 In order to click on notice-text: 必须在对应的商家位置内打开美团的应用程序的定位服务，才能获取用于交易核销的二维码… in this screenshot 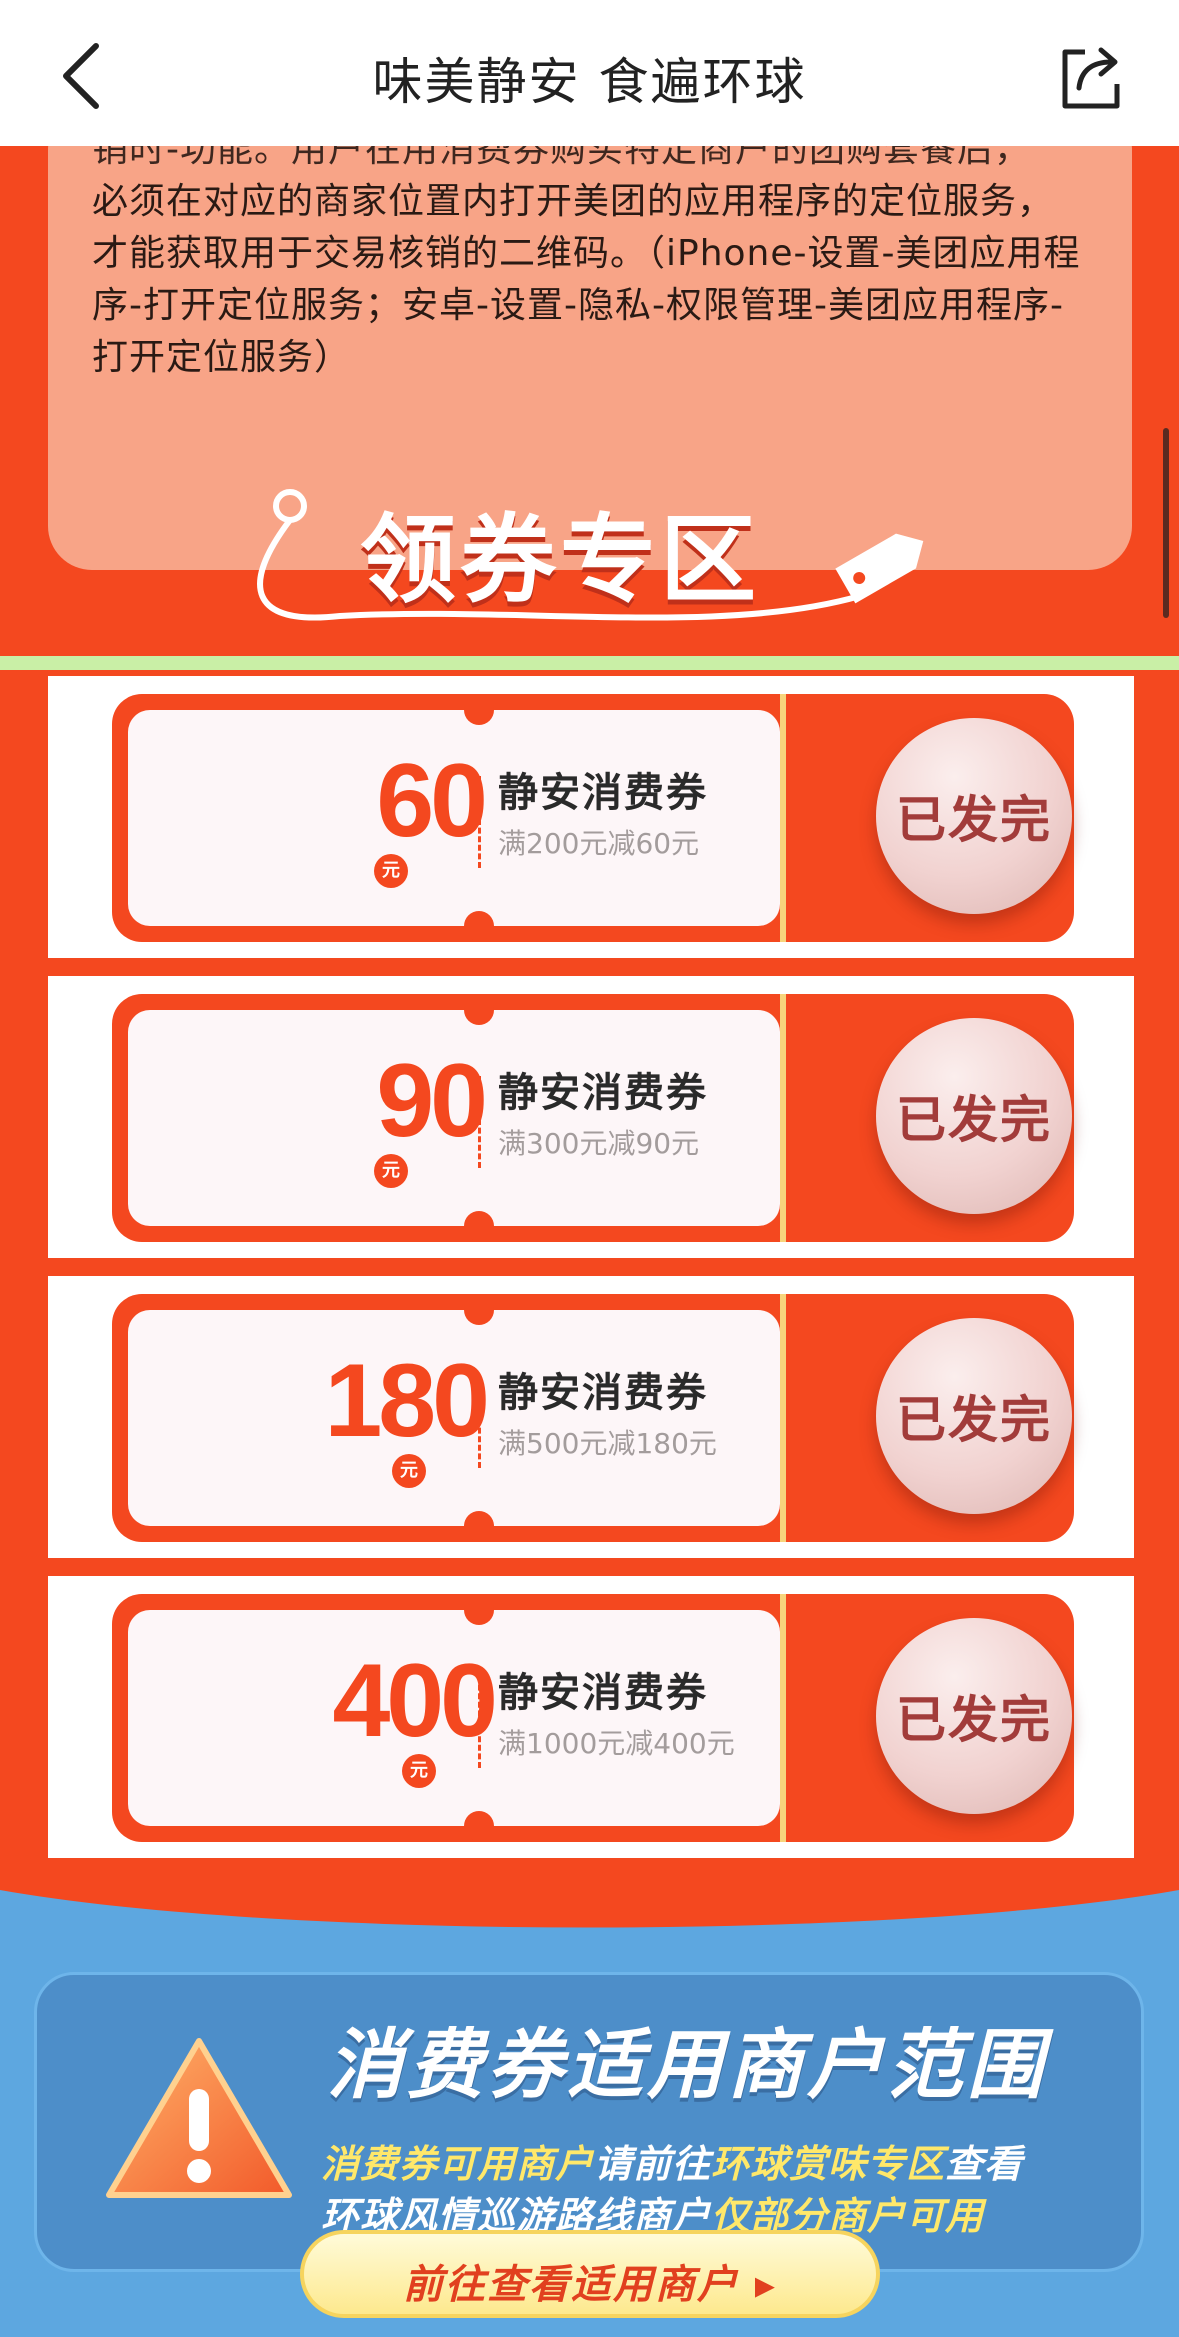, I will do `click(586, 279)`.